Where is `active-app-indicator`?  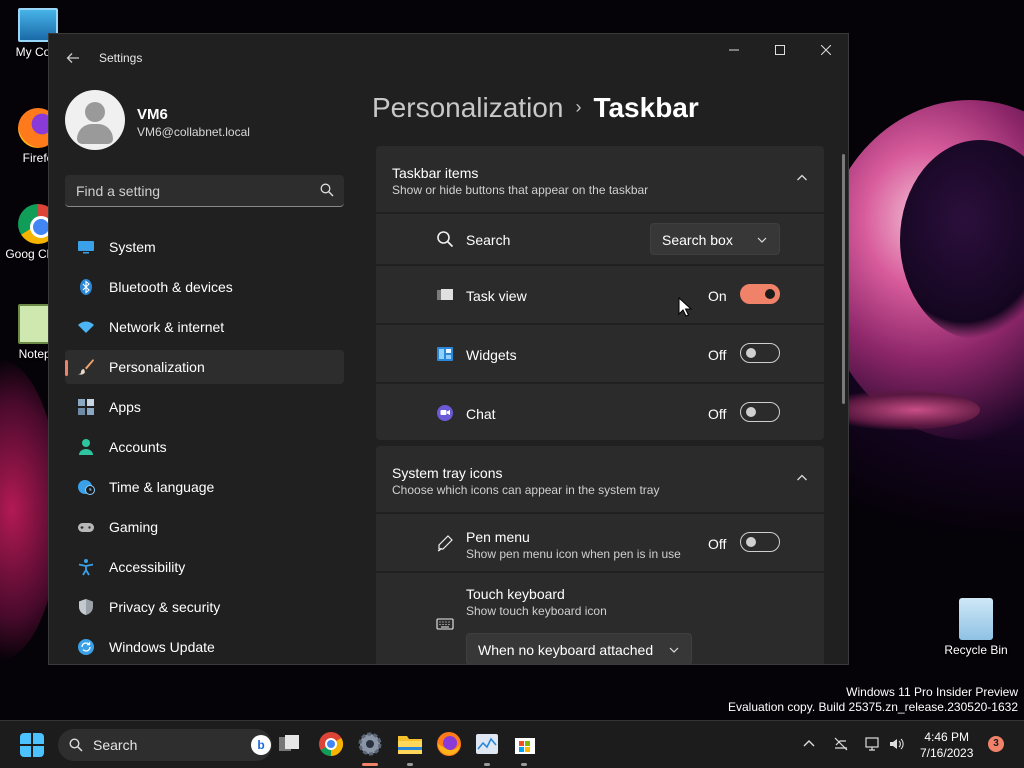 active-app-indicator is located at coordinates (370, 764).